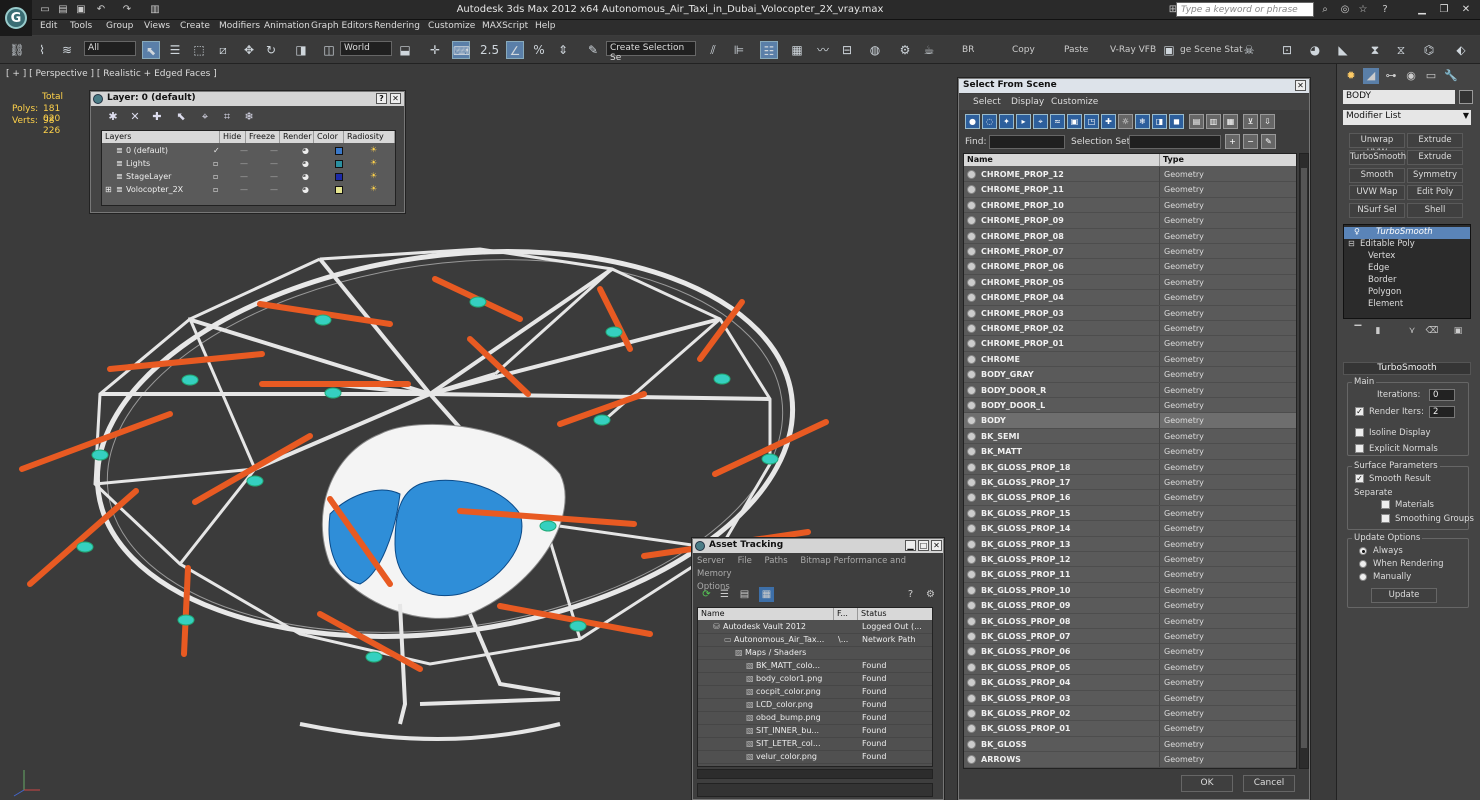 The height and width of the screenshot is (800, 1480). What do you see at coordinates (987, 102) in the screenshot?
I see `sfs-menu-select: Select` at bounding box center [987, 102].